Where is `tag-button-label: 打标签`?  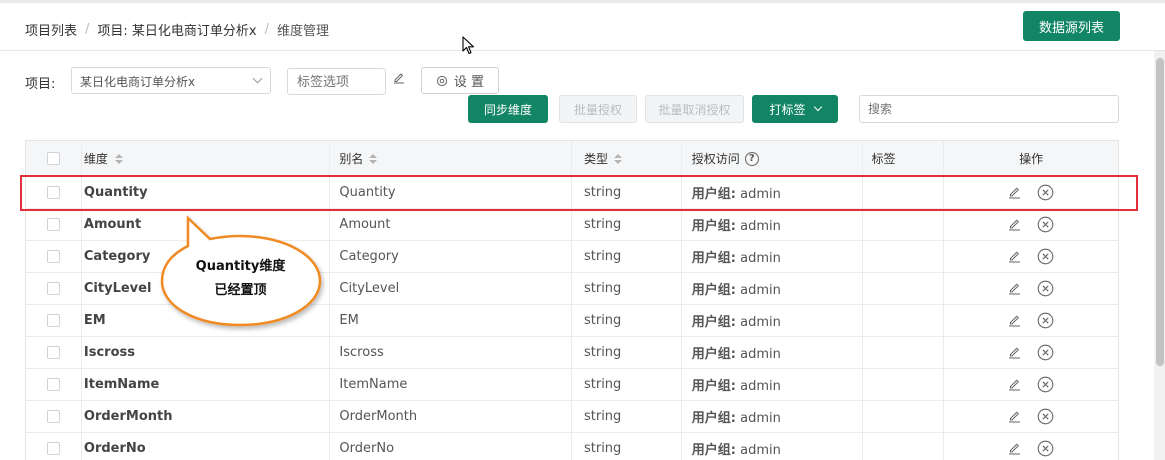 tag-button-label: 打标签 is located at coordinates (787, 109).